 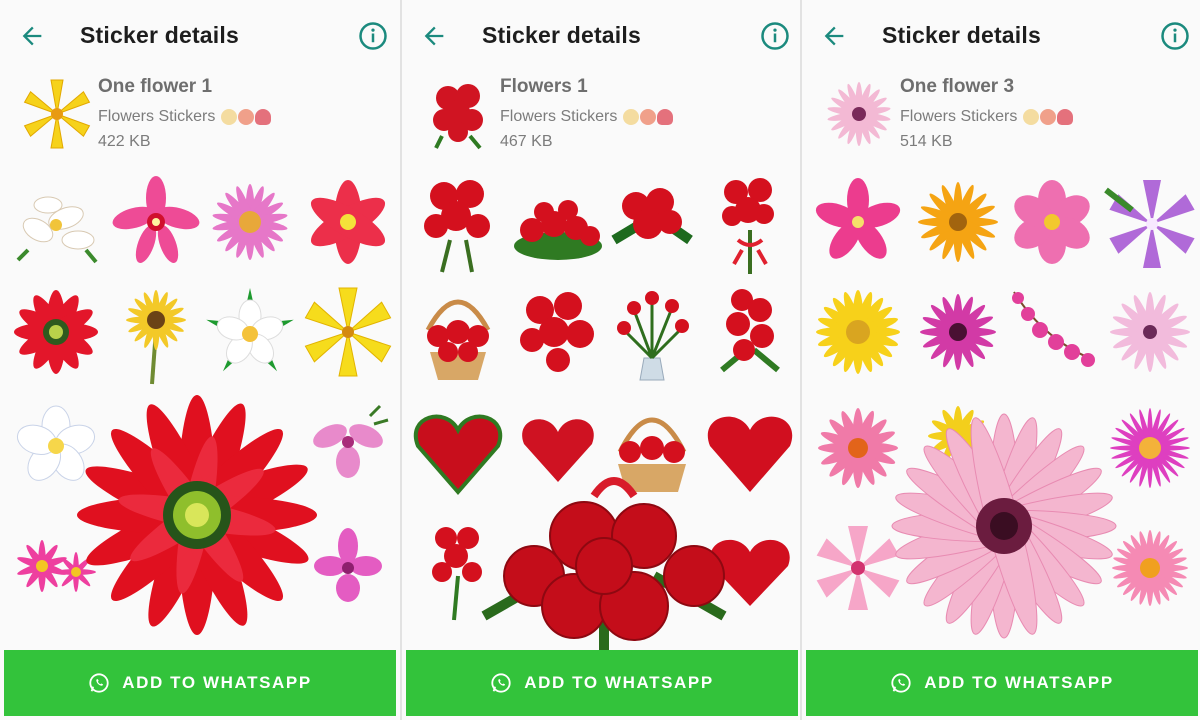 I want to click on sticker-rose-pile, so click(x=558, y=223).